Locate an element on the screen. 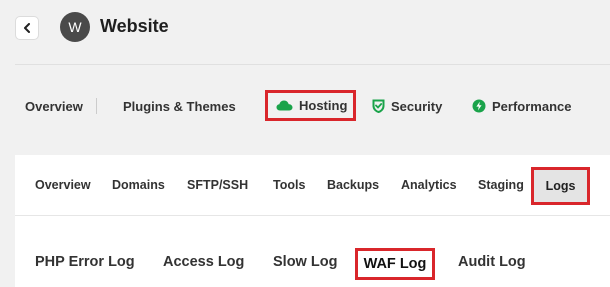 The height and width of the screenshot is (287, 610). sub-tab-staging: Staging is located at coordinates (501, 185).